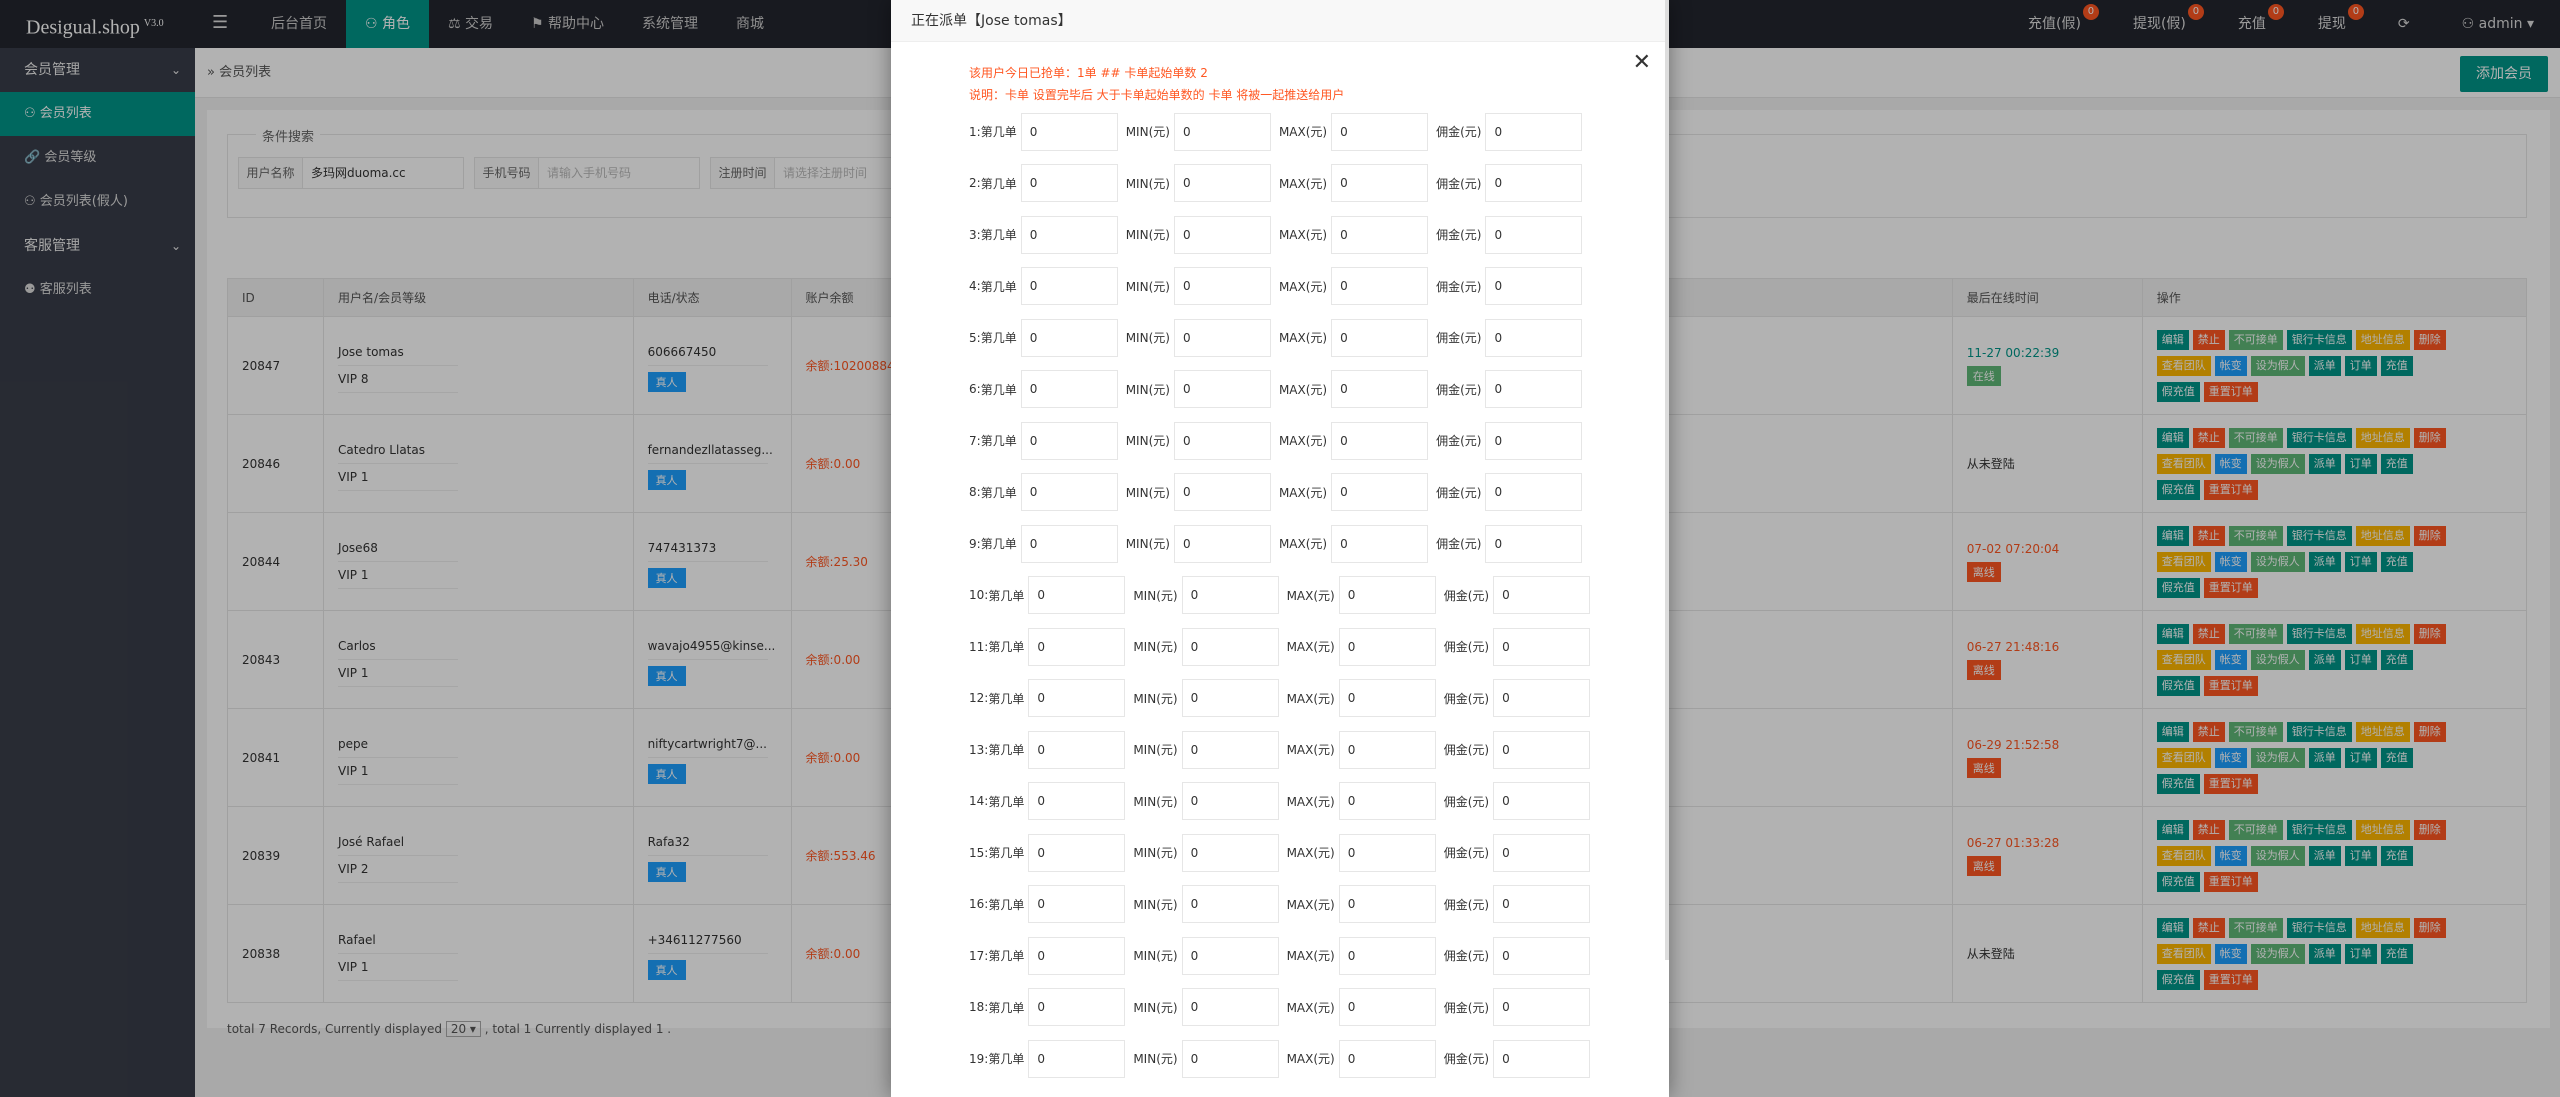 The height and width of the screenshot is (1097, 2560). I want to click on modal-note-2: 说明：卡单 设置完毕后 大于卡单起始单数的 卡单 将被一起推送给用户, so click(1157, 95).